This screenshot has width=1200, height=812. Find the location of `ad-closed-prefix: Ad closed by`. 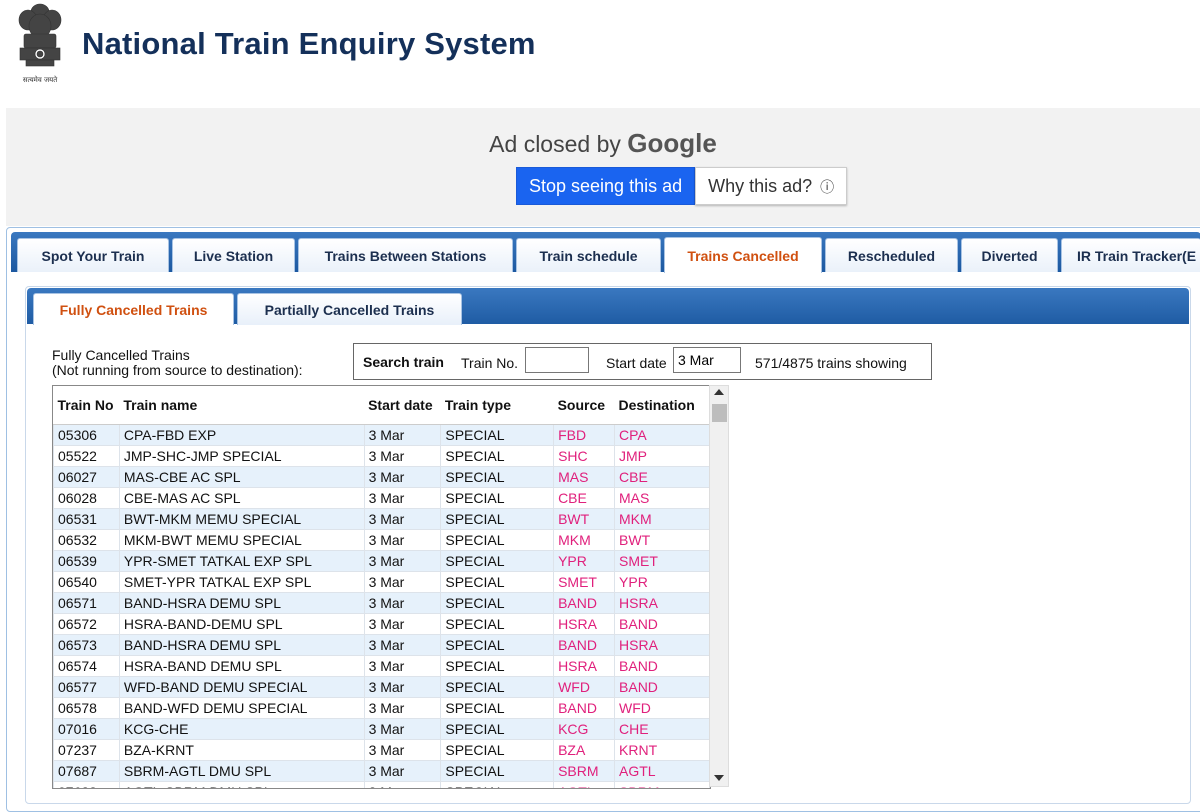

ad-closed-prefix: Ad closed by is located at coordinates (555, 144).